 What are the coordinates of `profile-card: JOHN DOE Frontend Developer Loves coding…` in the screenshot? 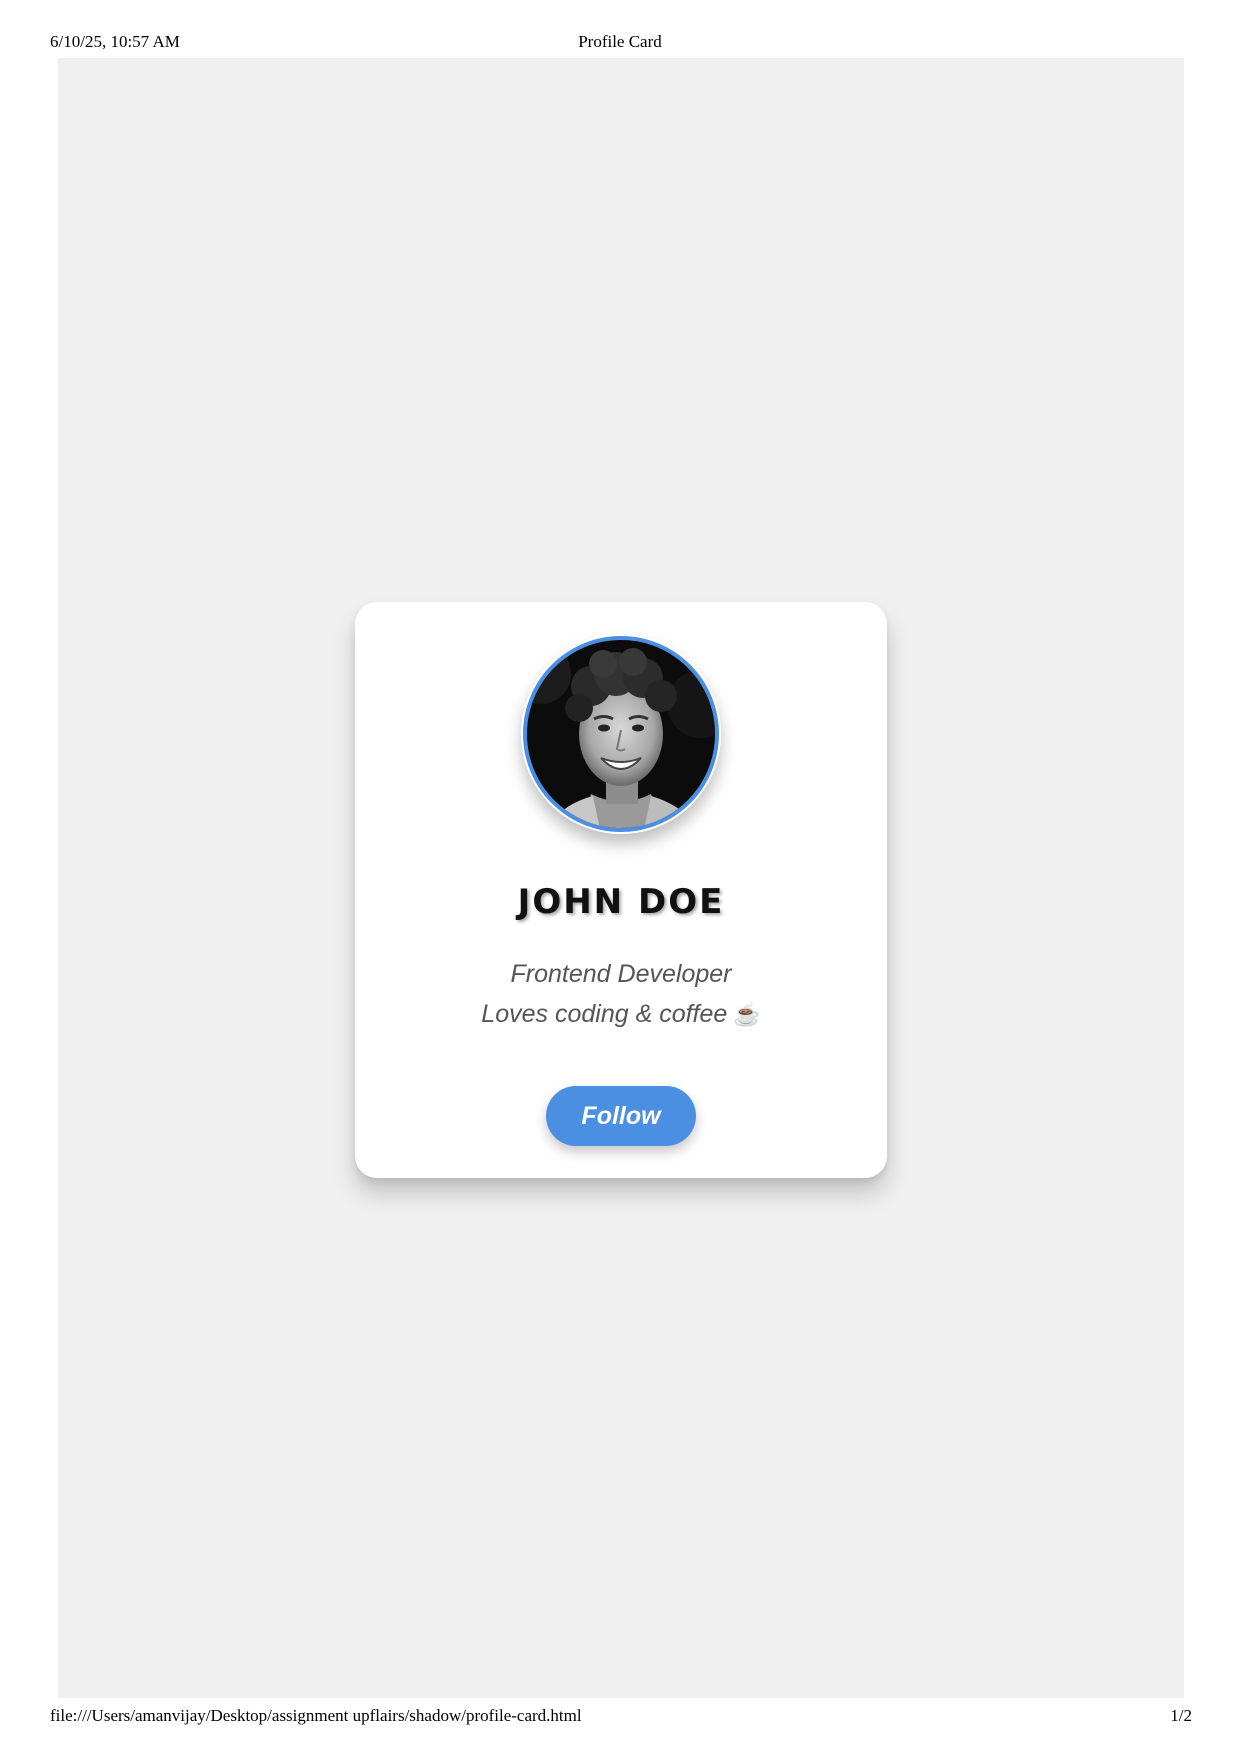 It's located at (621, 890).